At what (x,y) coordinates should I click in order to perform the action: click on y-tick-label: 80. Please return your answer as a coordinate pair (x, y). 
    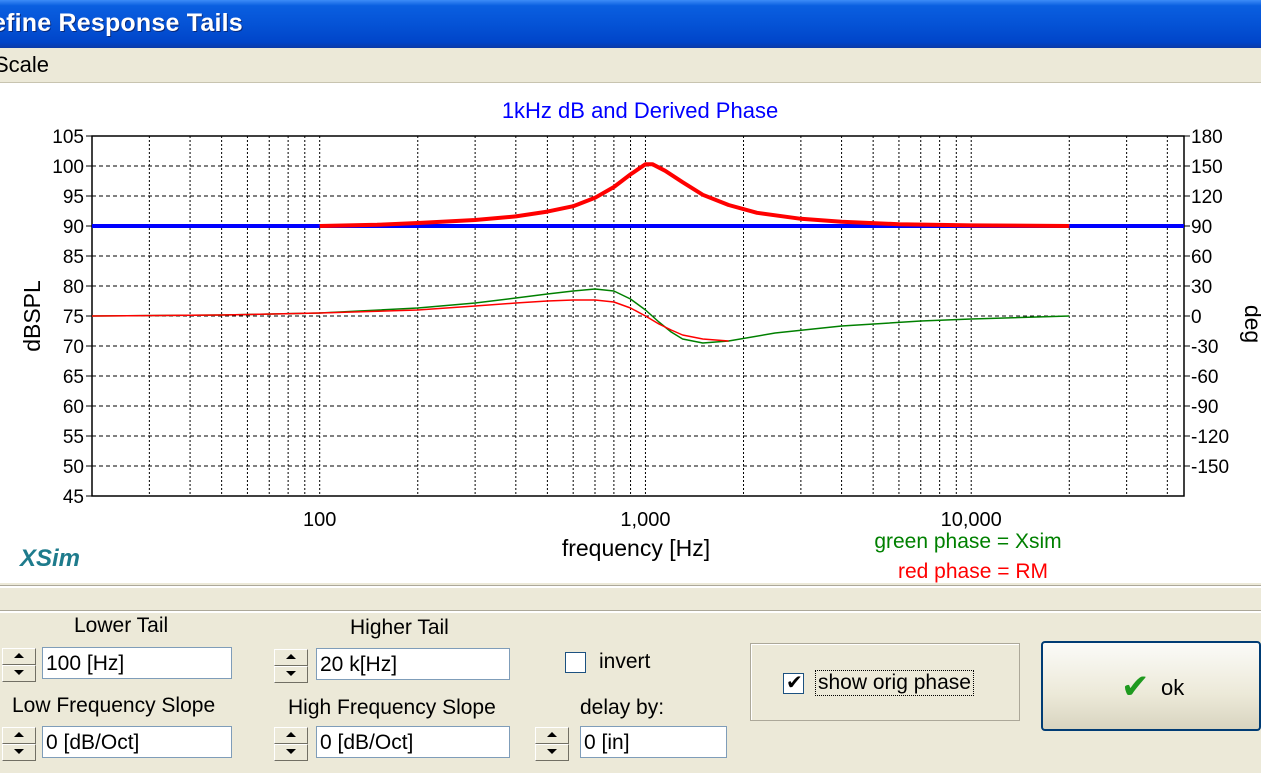
    Looking at the image, I should click on (73, 287).